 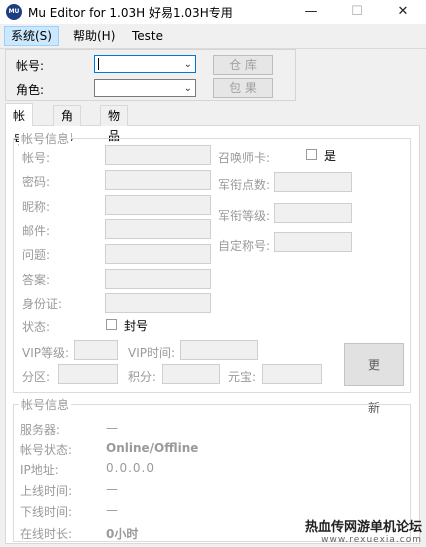 What do you see at coordinates (292, 374) in the screenshot?
I see `gem-field` at bounding box center [292, 374].